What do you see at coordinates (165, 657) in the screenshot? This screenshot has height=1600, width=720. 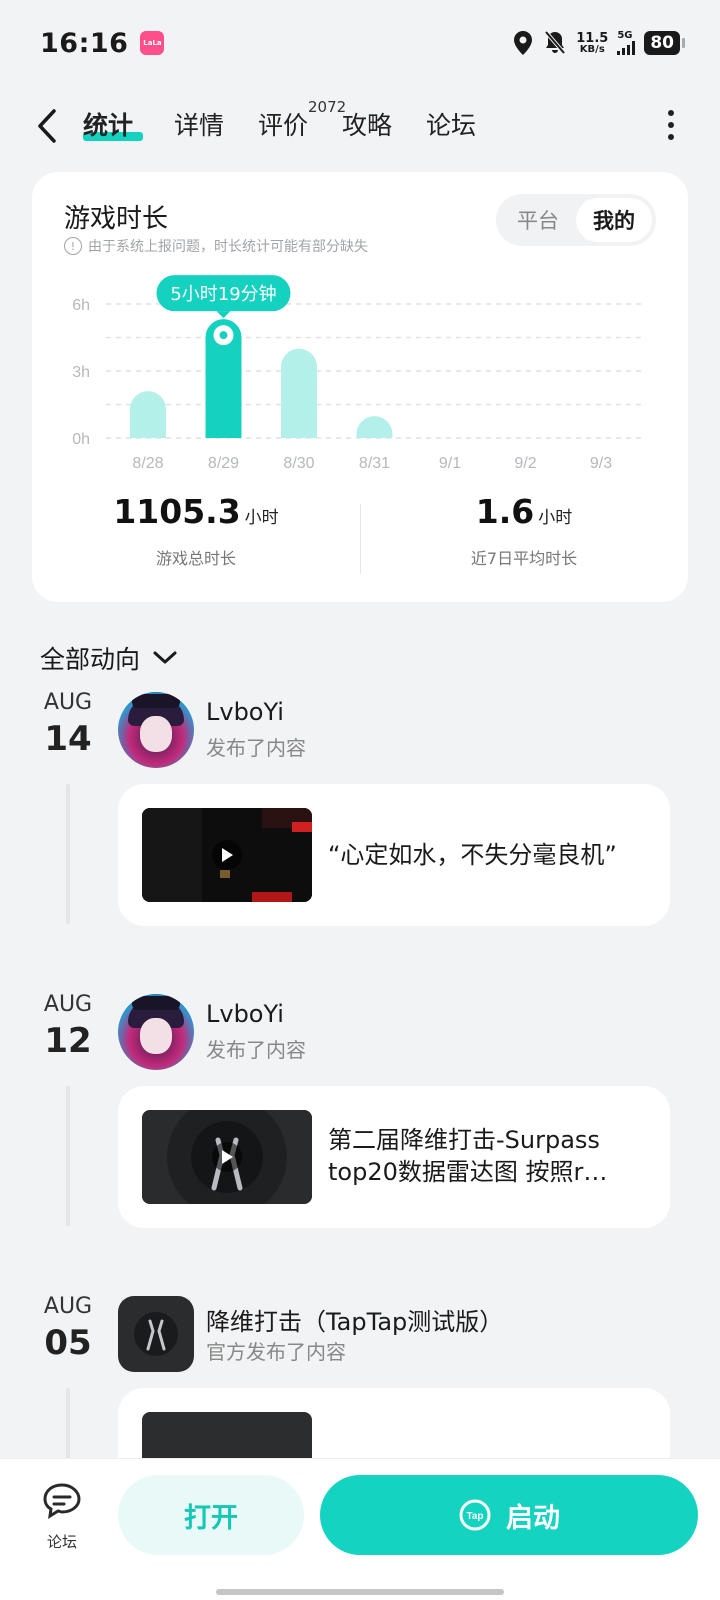 I see `chevron-down-icon` at bounding box center [165, 657].